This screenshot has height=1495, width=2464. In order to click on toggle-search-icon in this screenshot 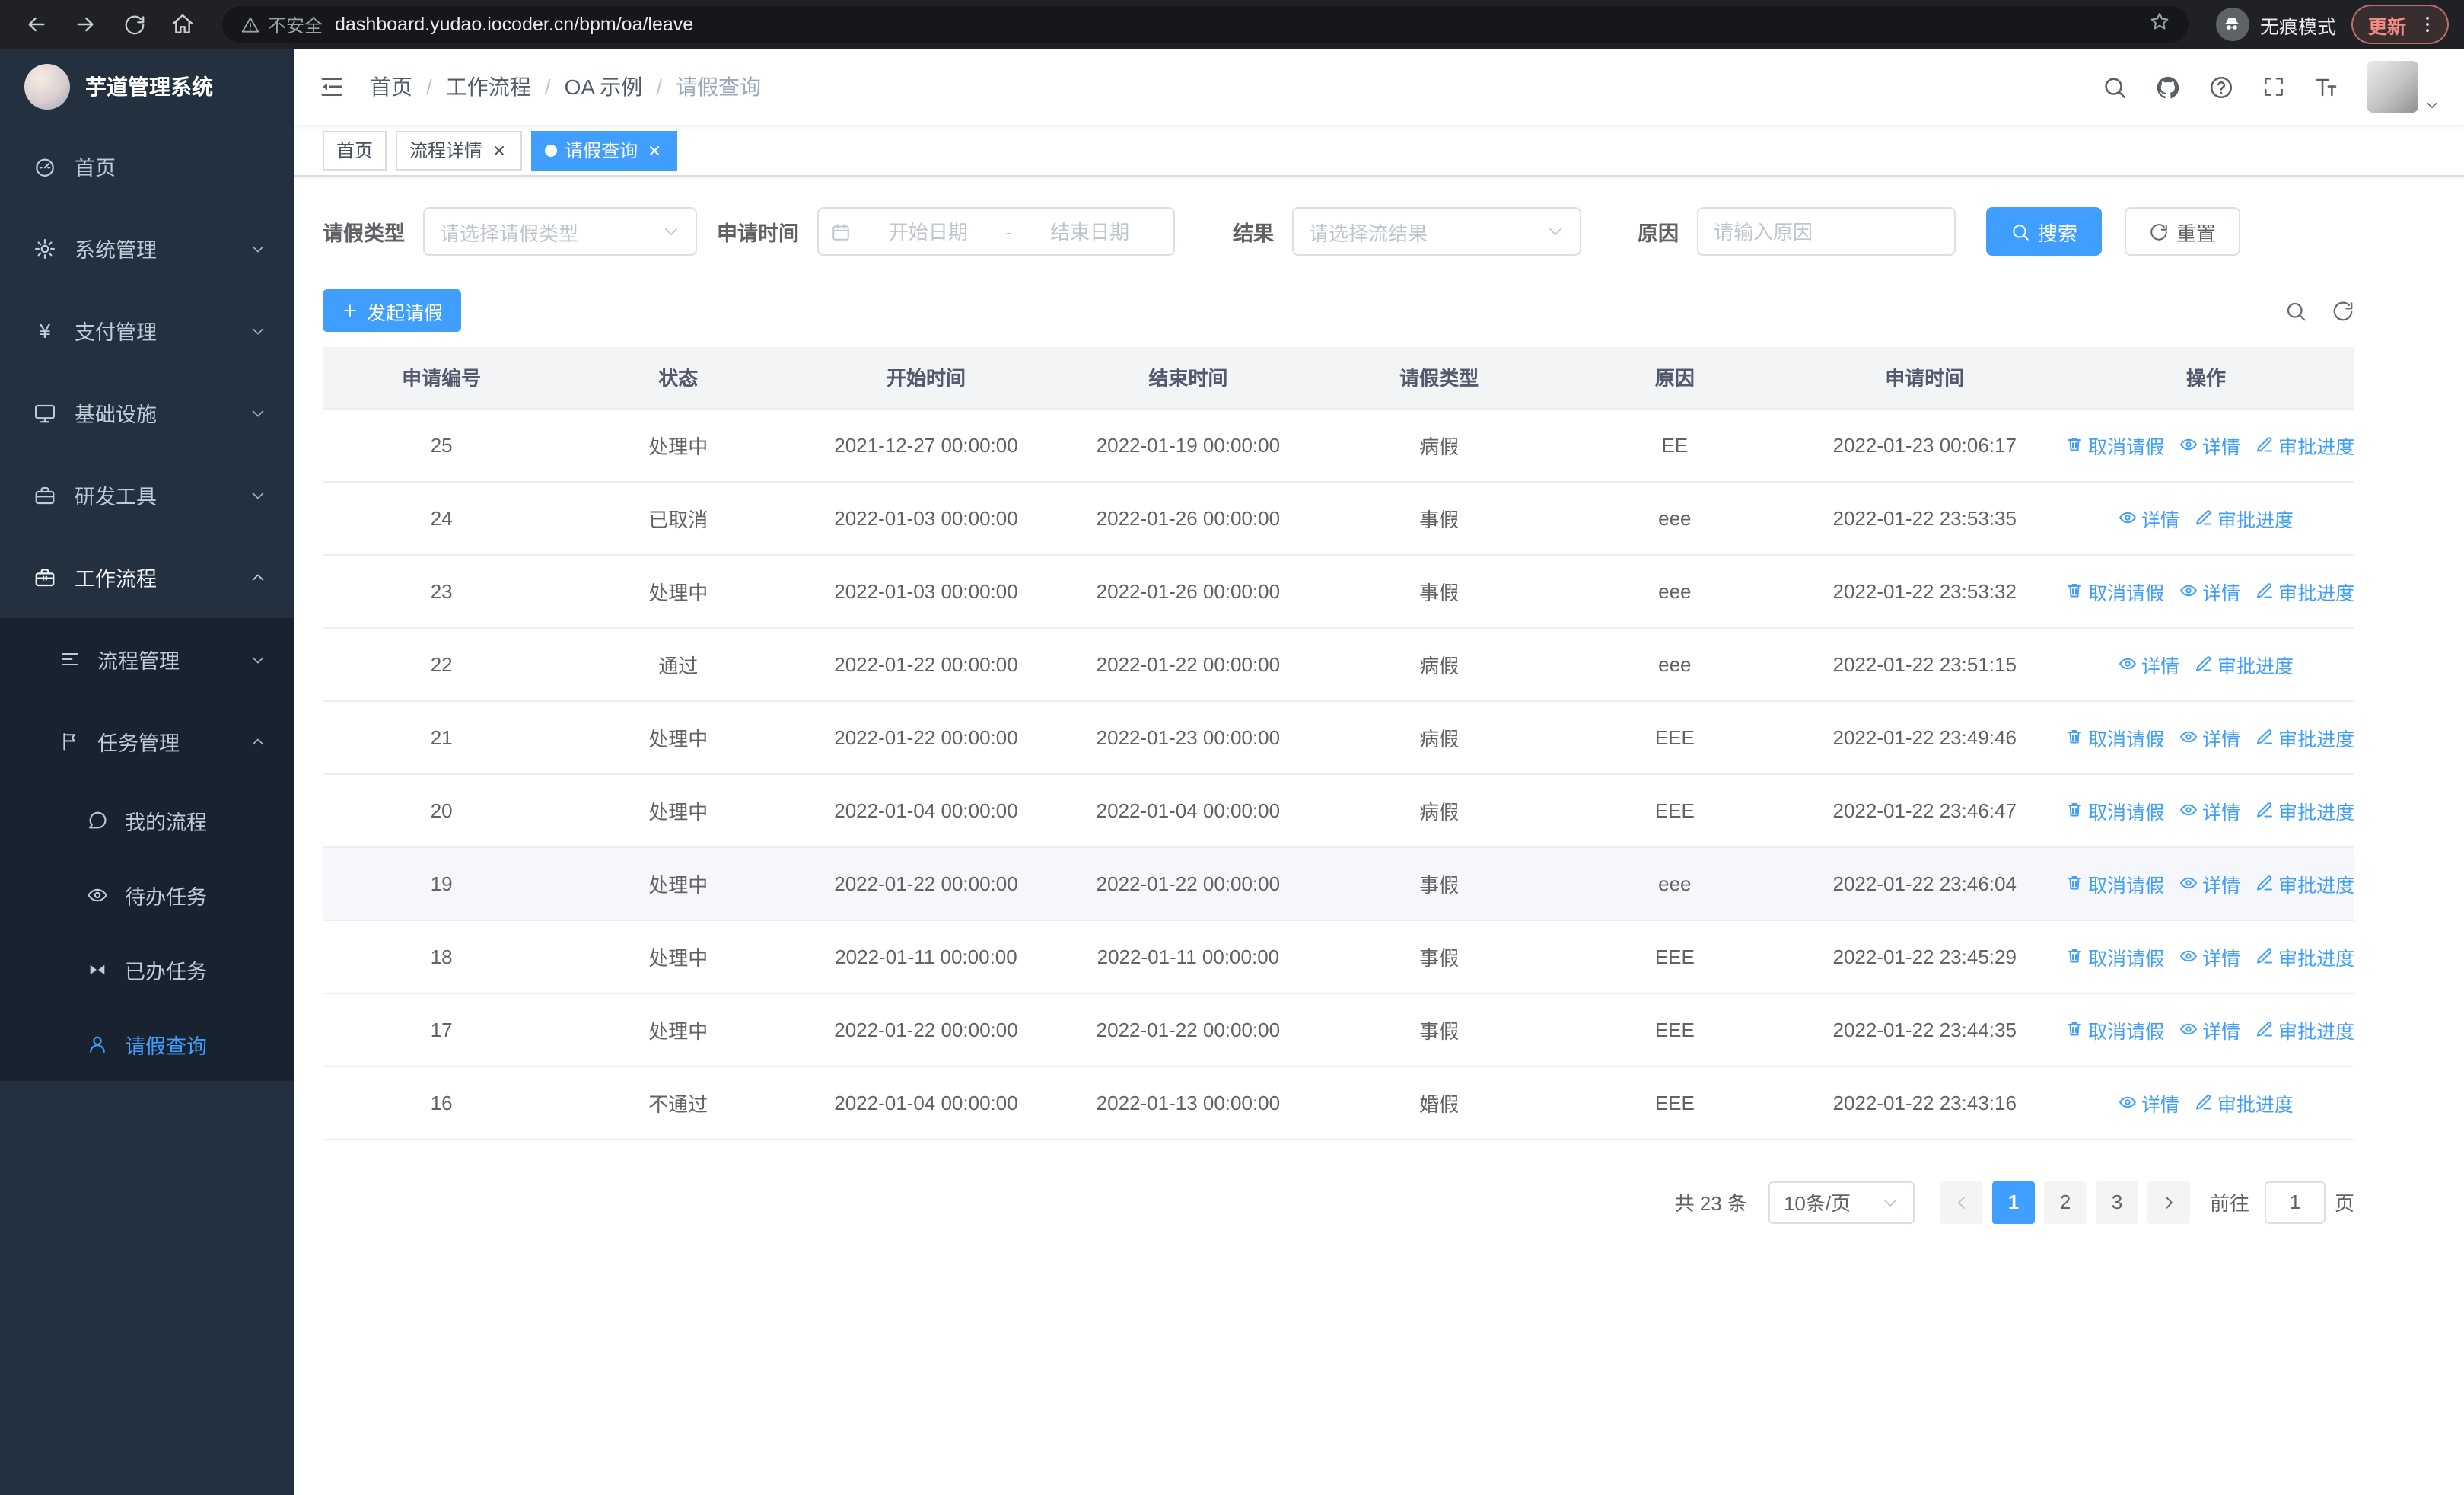, I will do `click(2295, 311)`.